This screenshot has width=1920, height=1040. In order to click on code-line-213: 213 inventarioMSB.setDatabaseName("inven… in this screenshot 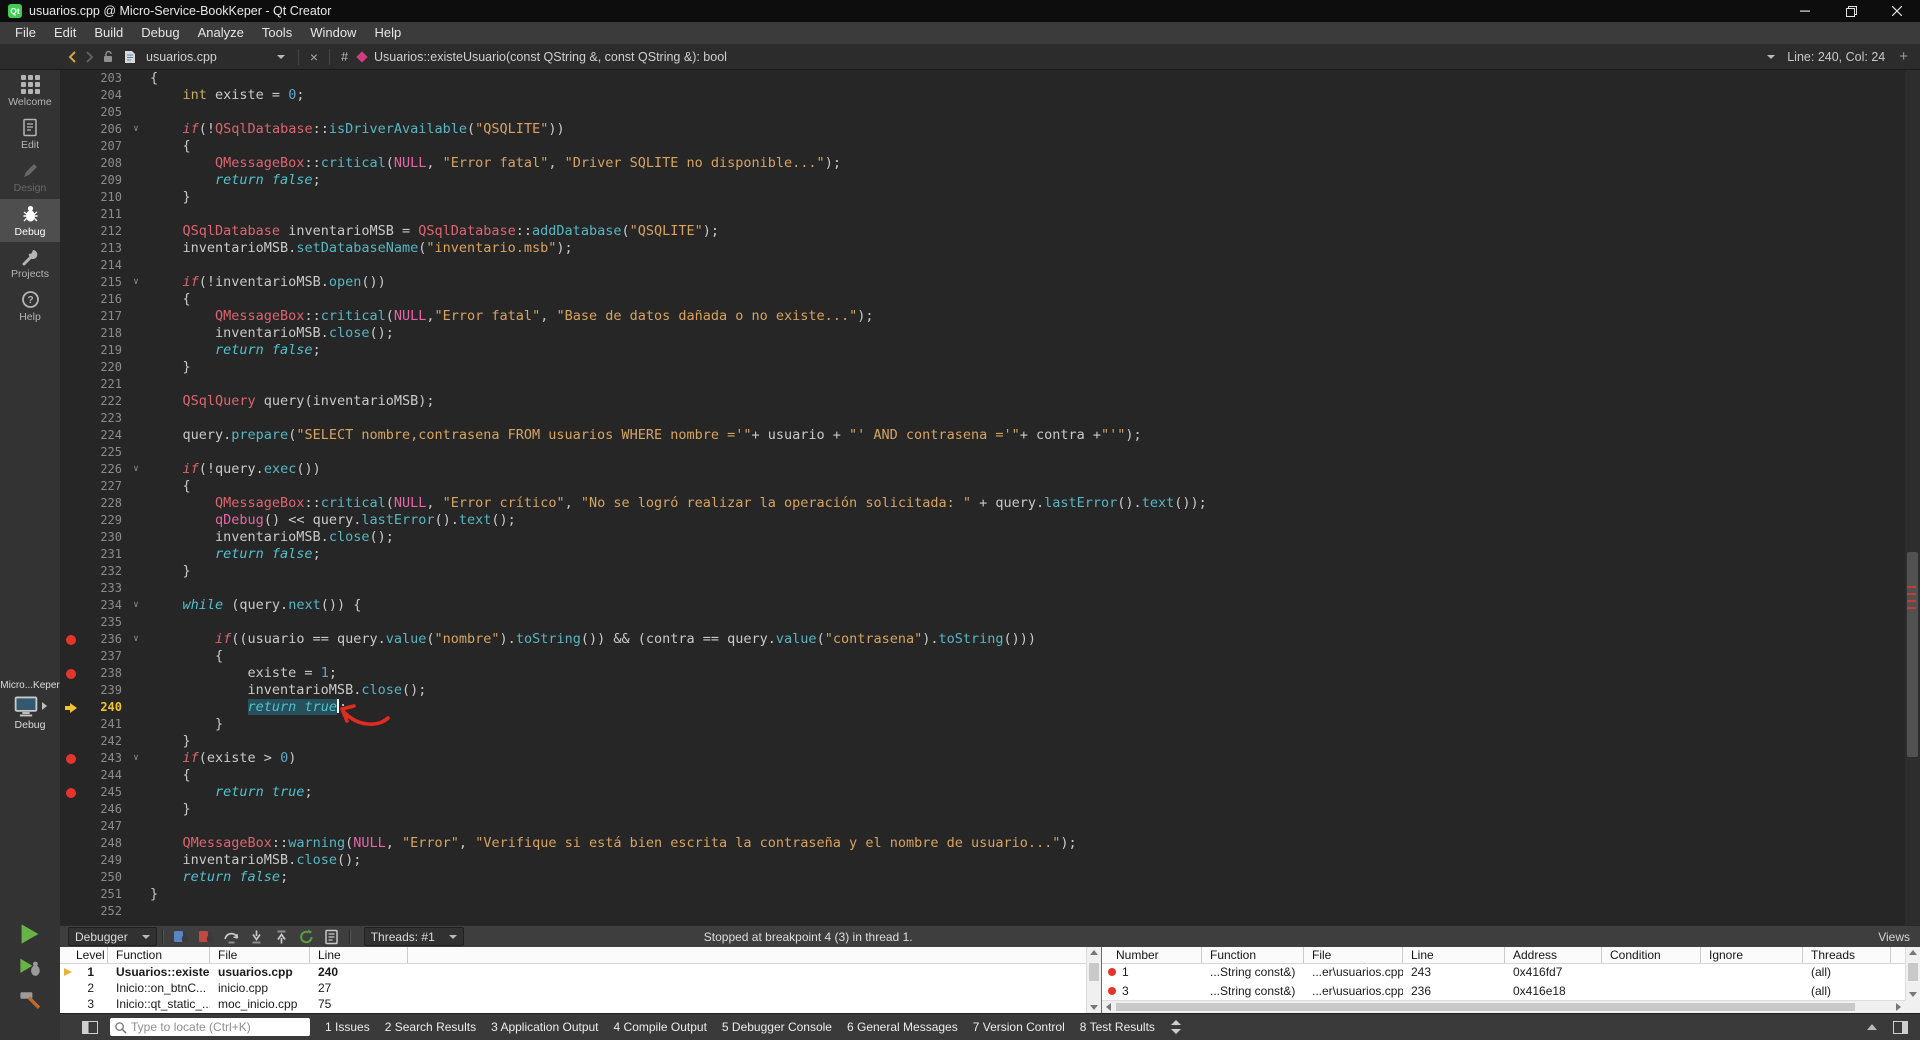, I will do `click(990, 248)`.